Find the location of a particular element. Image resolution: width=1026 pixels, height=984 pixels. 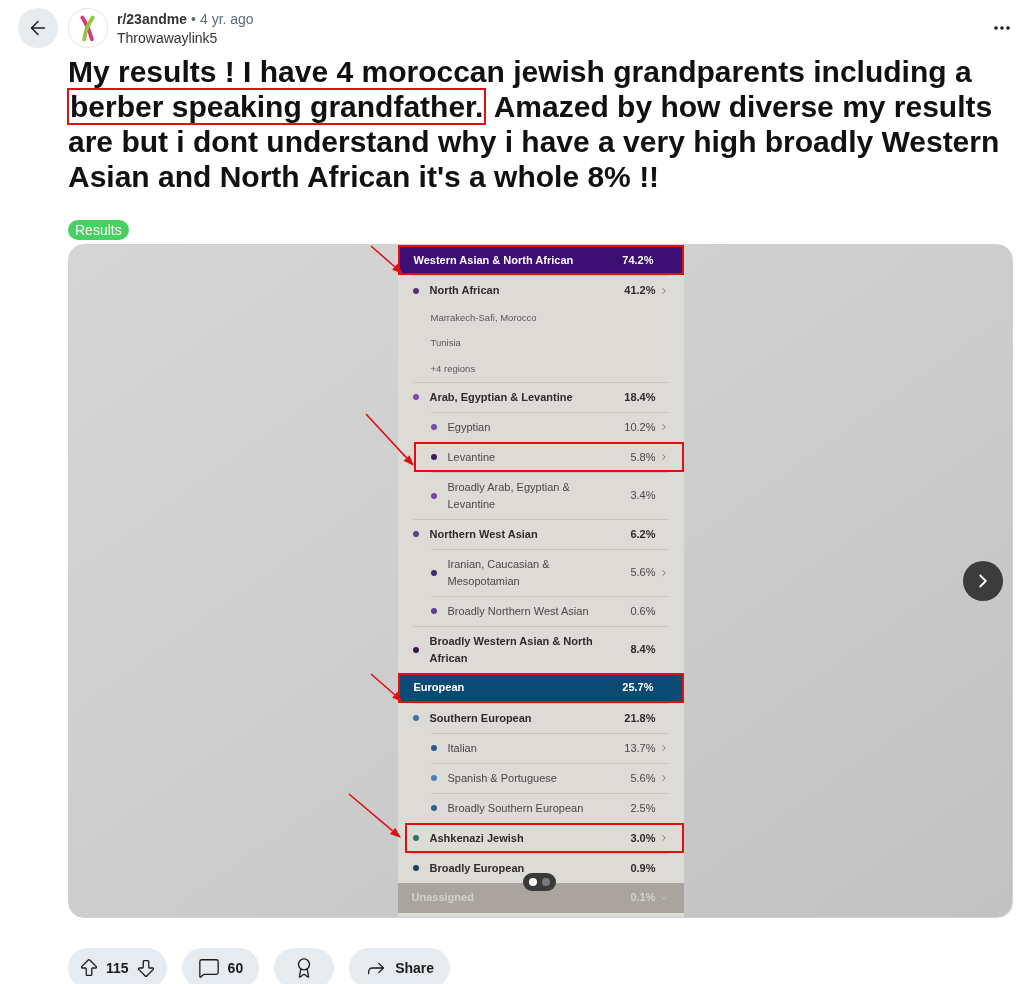

post-age: 4 yr. ago is located at coordinates (226, 19).